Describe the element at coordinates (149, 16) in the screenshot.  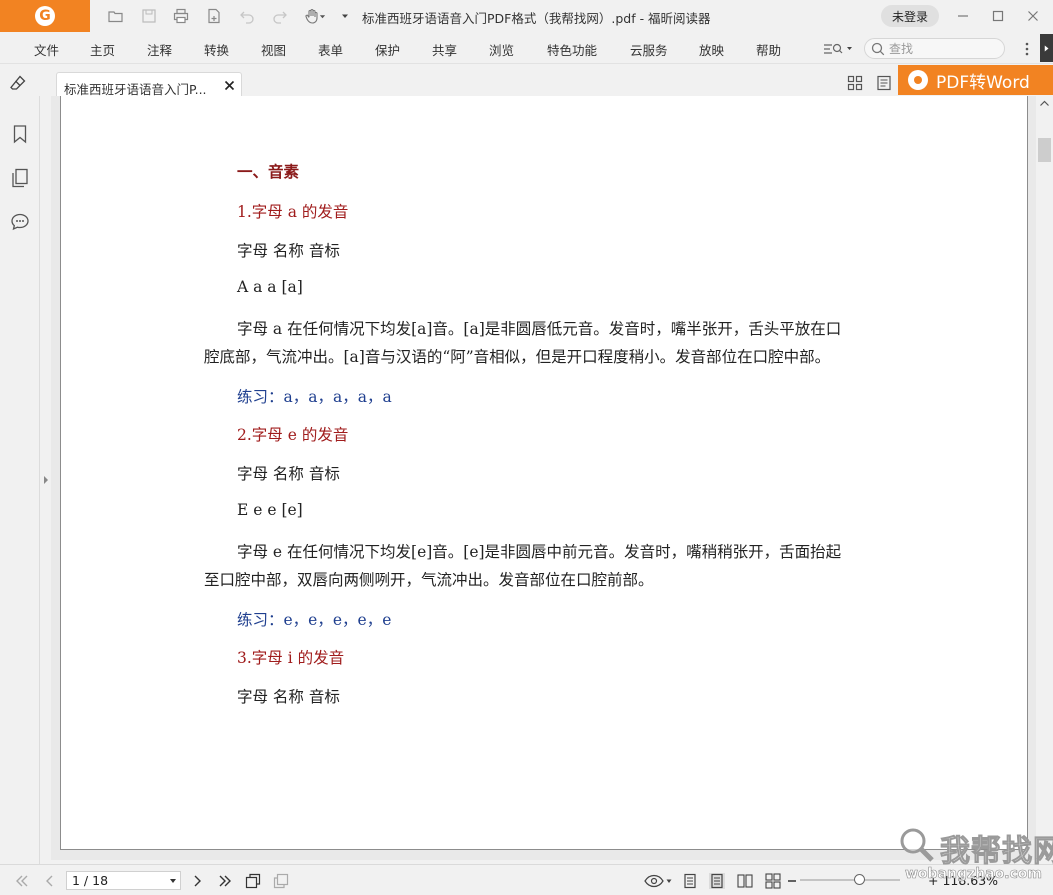
I see `save-icon` at that location.